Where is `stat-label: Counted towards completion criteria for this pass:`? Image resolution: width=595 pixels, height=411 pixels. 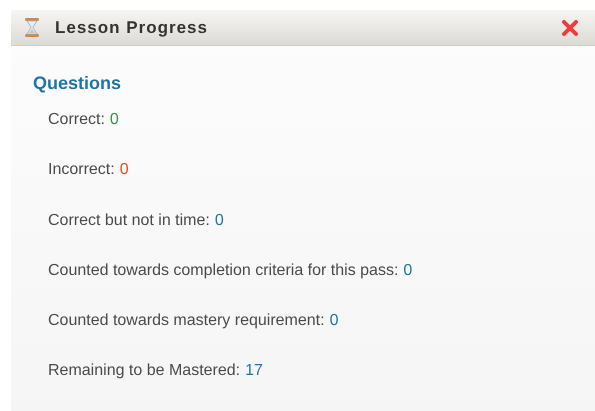 stat-label: Counted towards completion criteria for this pass: is located at coordinates (223, 271).